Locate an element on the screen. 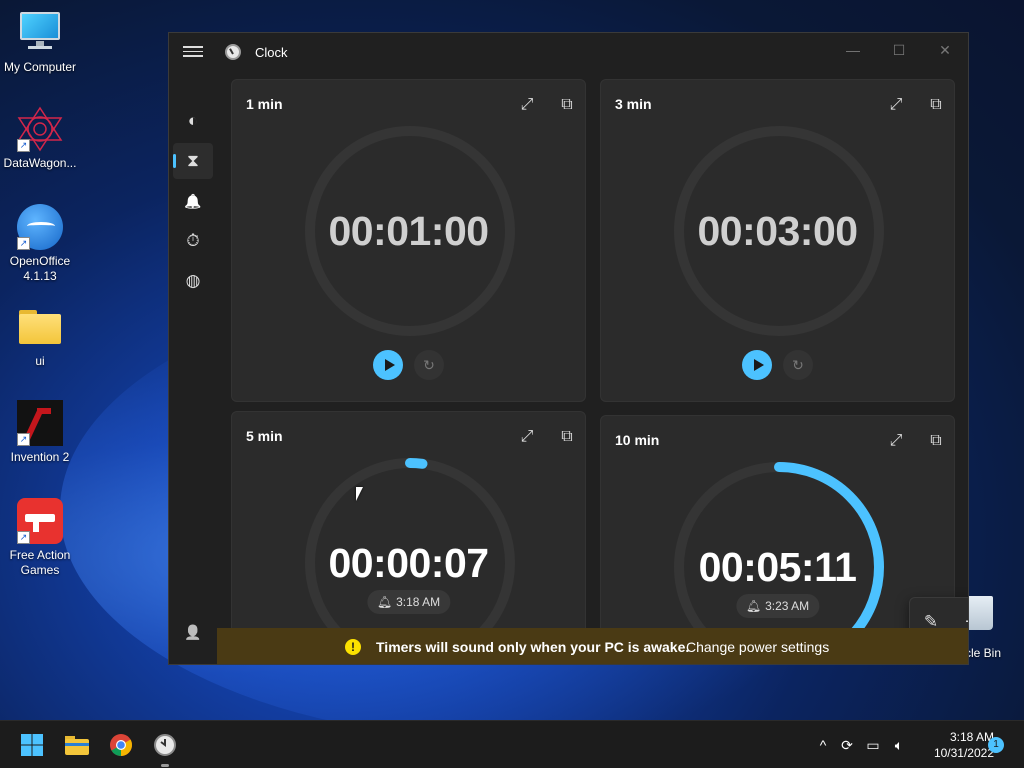 This screenshot has height=768, width=1024. clock-icon is located at coordinates (165, 745).